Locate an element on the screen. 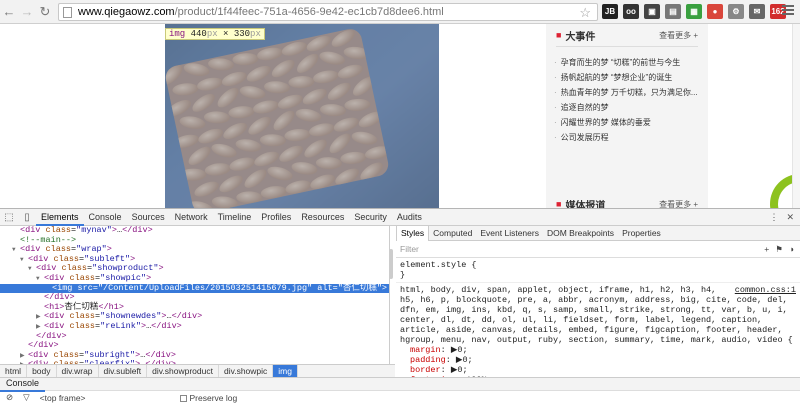 The image size is (800, 404). list-item: · 闪耀世界的梦 媒体的垂爱 is located at coordinates (631, 122).